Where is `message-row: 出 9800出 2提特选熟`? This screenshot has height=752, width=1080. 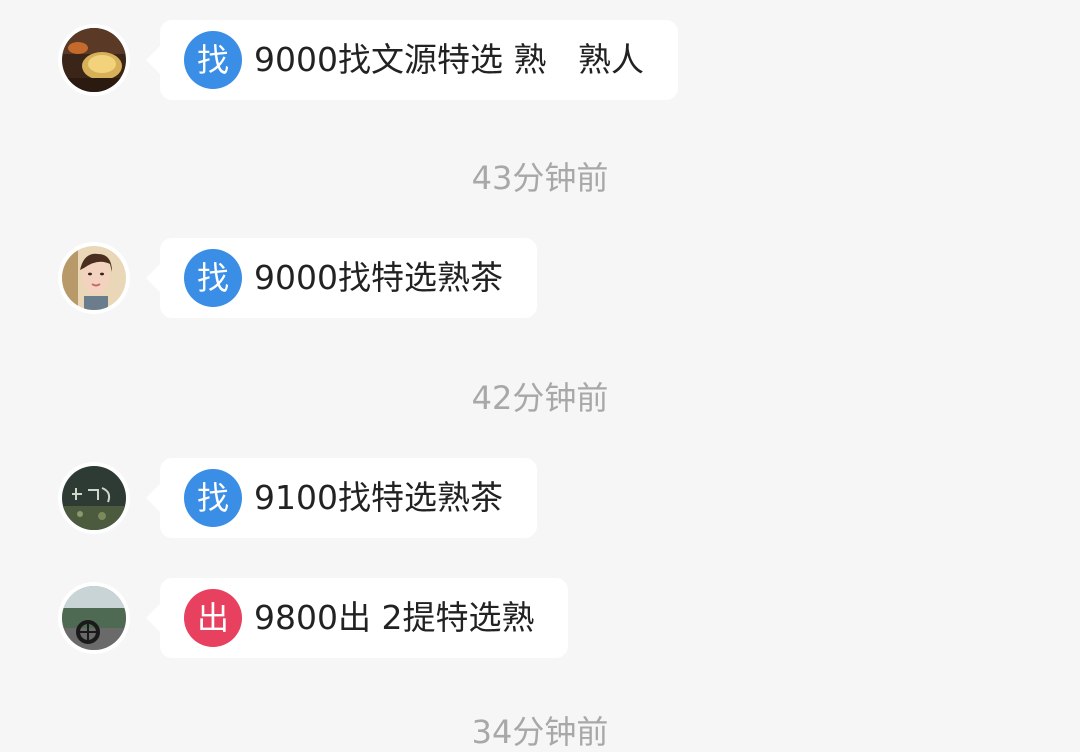
message-row: 出 9800出 2提特选熟 is located at coordinates (540, 618).